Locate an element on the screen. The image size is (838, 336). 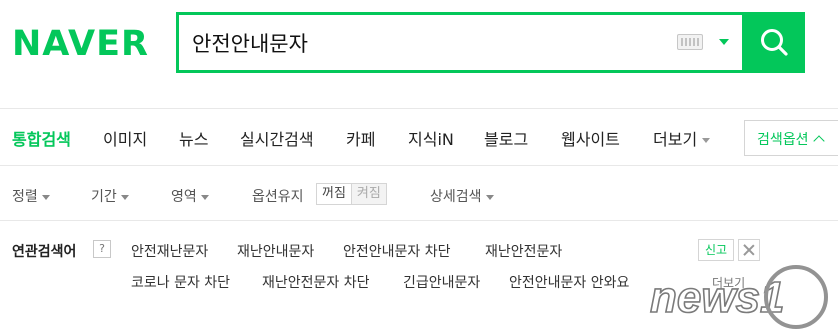
tab-cafe: 카페 is located at coordinates (360, 138).